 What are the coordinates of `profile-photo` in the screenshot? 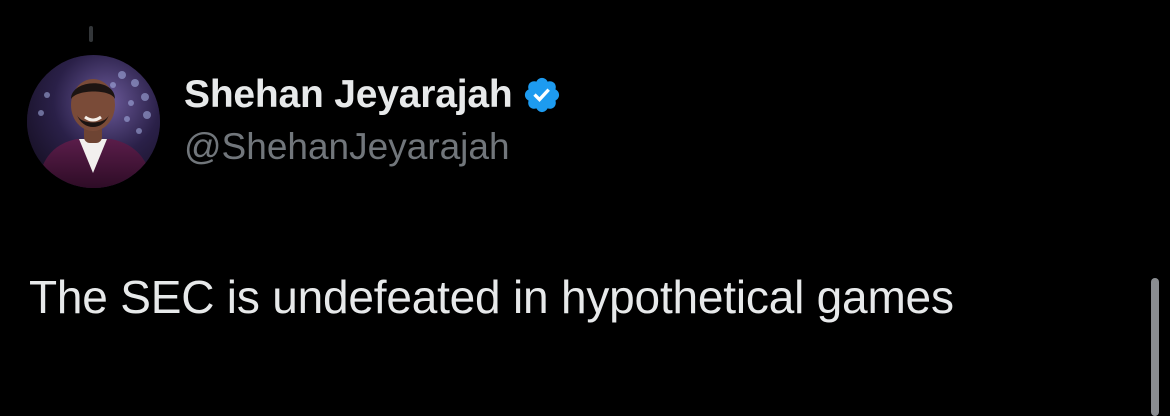 It's located at (93, 121).